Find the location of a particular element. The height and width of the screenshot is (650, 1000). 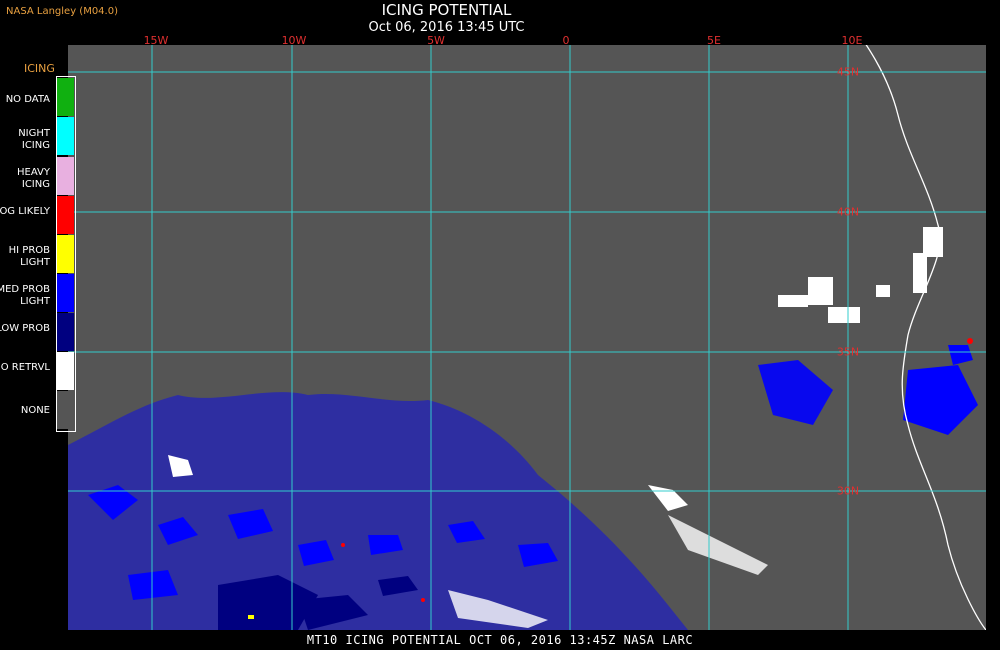

legend-label-no-retrvl: NO RETRVL is located at coordinates (25, 367).